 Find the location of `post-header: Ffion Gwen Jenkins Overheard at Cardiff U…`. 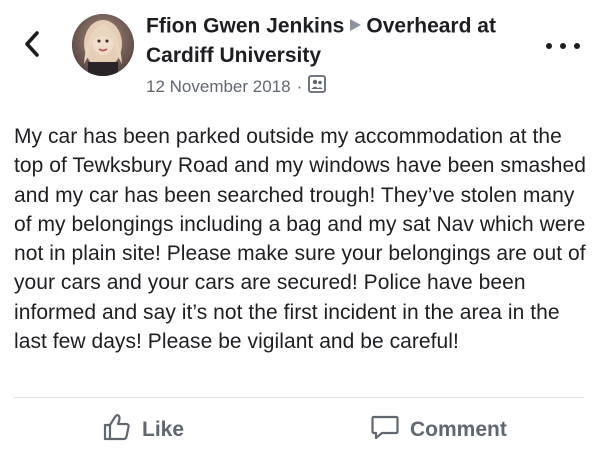

post-header: Ffion Gwen Jenkins Overheard at Cardiff U… is located at coordinates (336, 55).